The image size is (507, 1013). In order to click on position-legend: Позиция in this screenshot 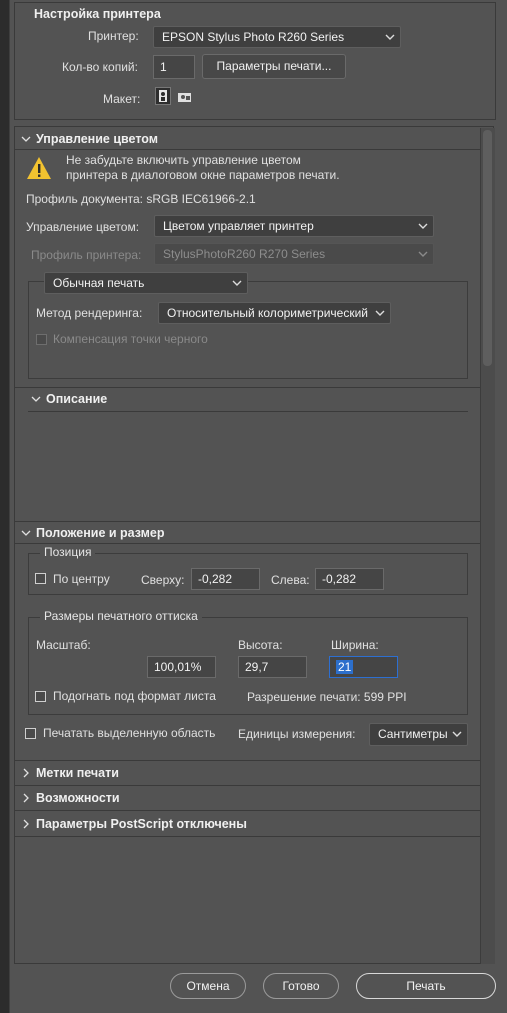, I will do `click(68, 552)`.